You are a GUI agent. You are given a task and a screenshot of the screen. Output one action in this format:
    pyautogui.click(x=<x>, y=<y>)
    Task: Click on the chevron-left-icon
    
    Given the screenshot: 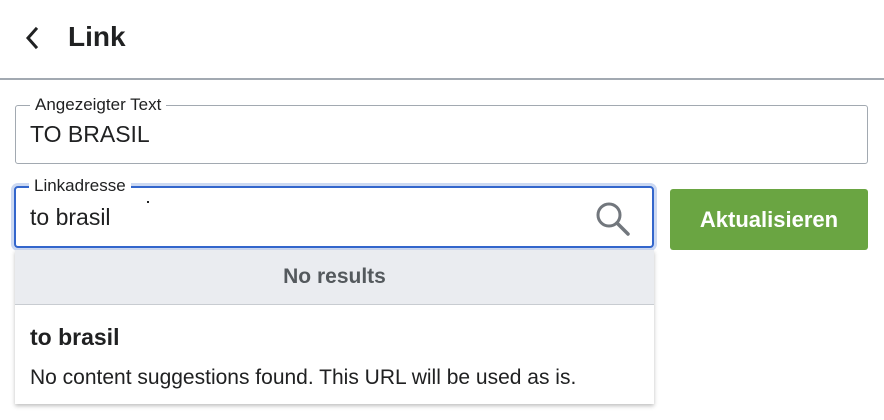 What is the action you would take?
    pyautogui.click(x=32, y=38)
    